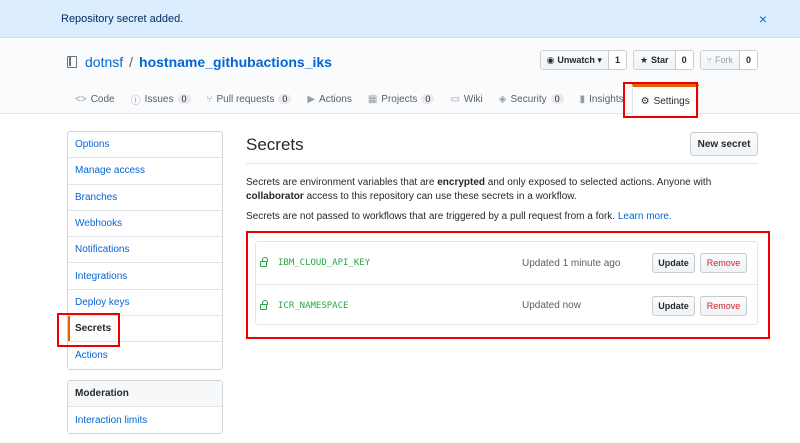 This screenshot has width=800, height=443. Describe the element at coordinates (473, 99) in the screenshot. I see `tab-label: Wiki` at that location.